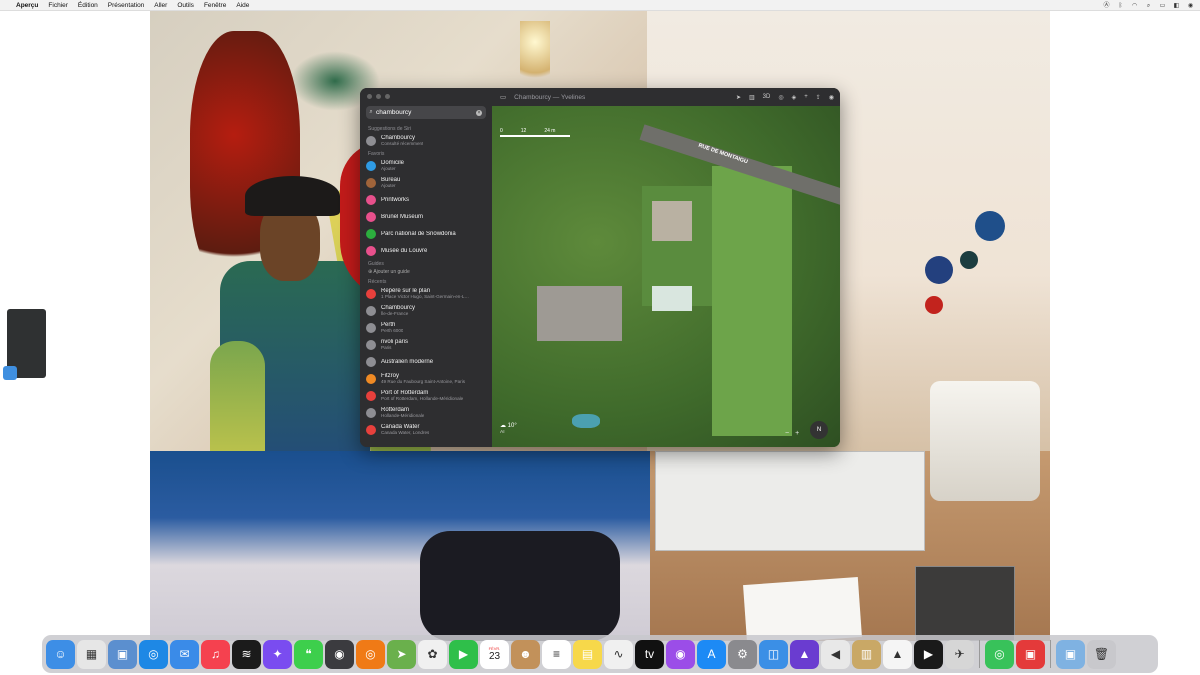 This screenshot has width=1200, height=675. I want to click on menu-fichier: Fichier, so click(58, 5).